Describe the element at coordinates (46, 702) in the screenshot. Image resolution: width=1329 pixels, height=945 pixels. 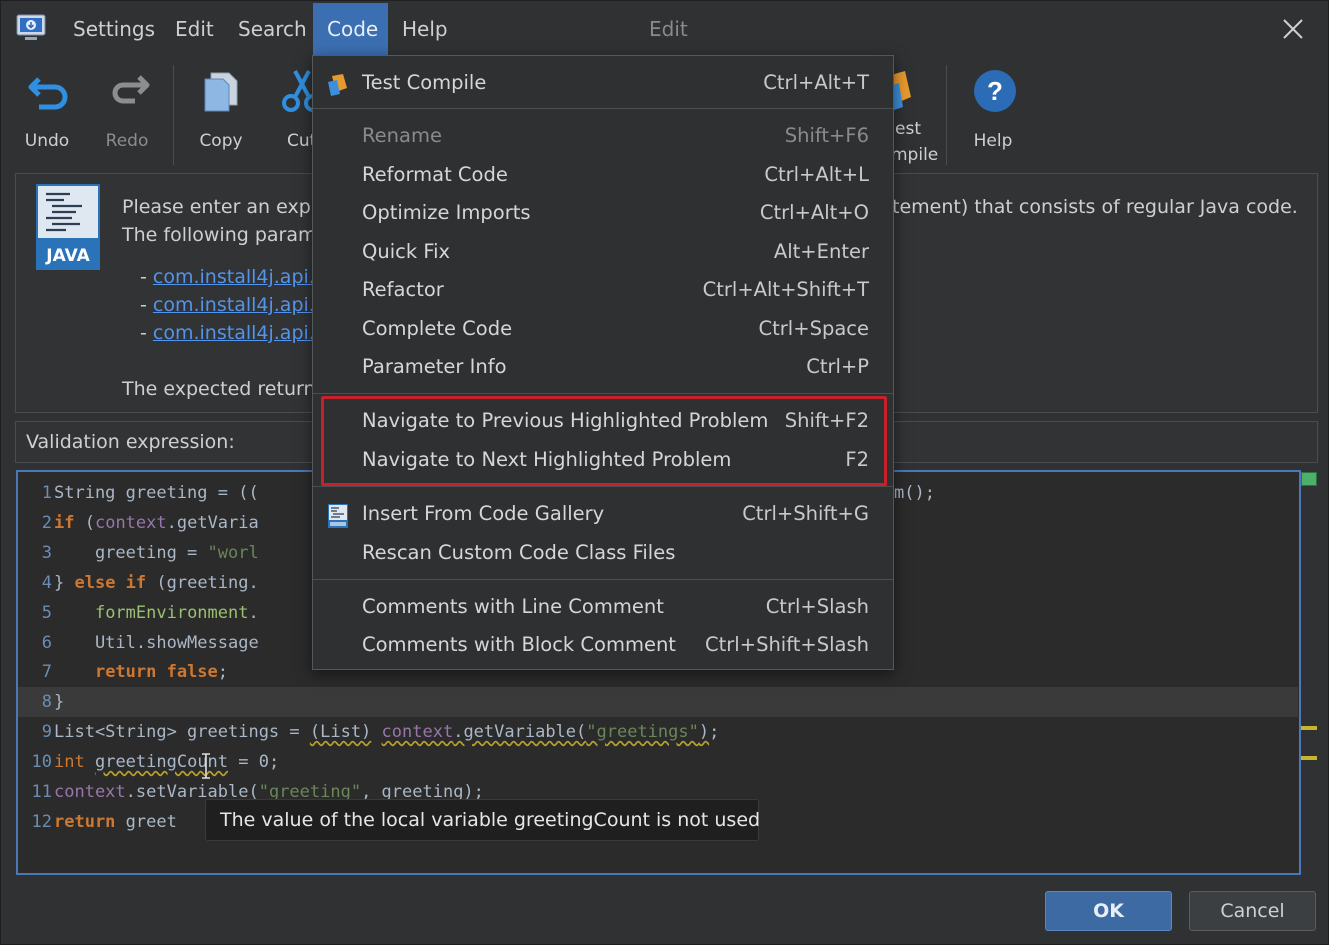
I see `line-number: 8` at that location.